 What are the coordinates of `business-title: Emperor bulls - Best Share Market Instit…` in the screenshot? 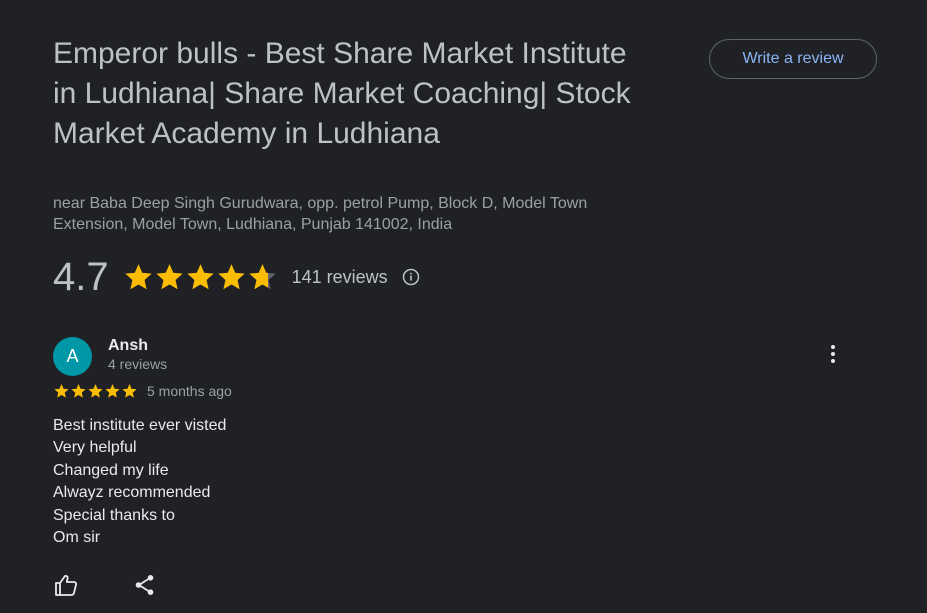 It's located at (342, 93).